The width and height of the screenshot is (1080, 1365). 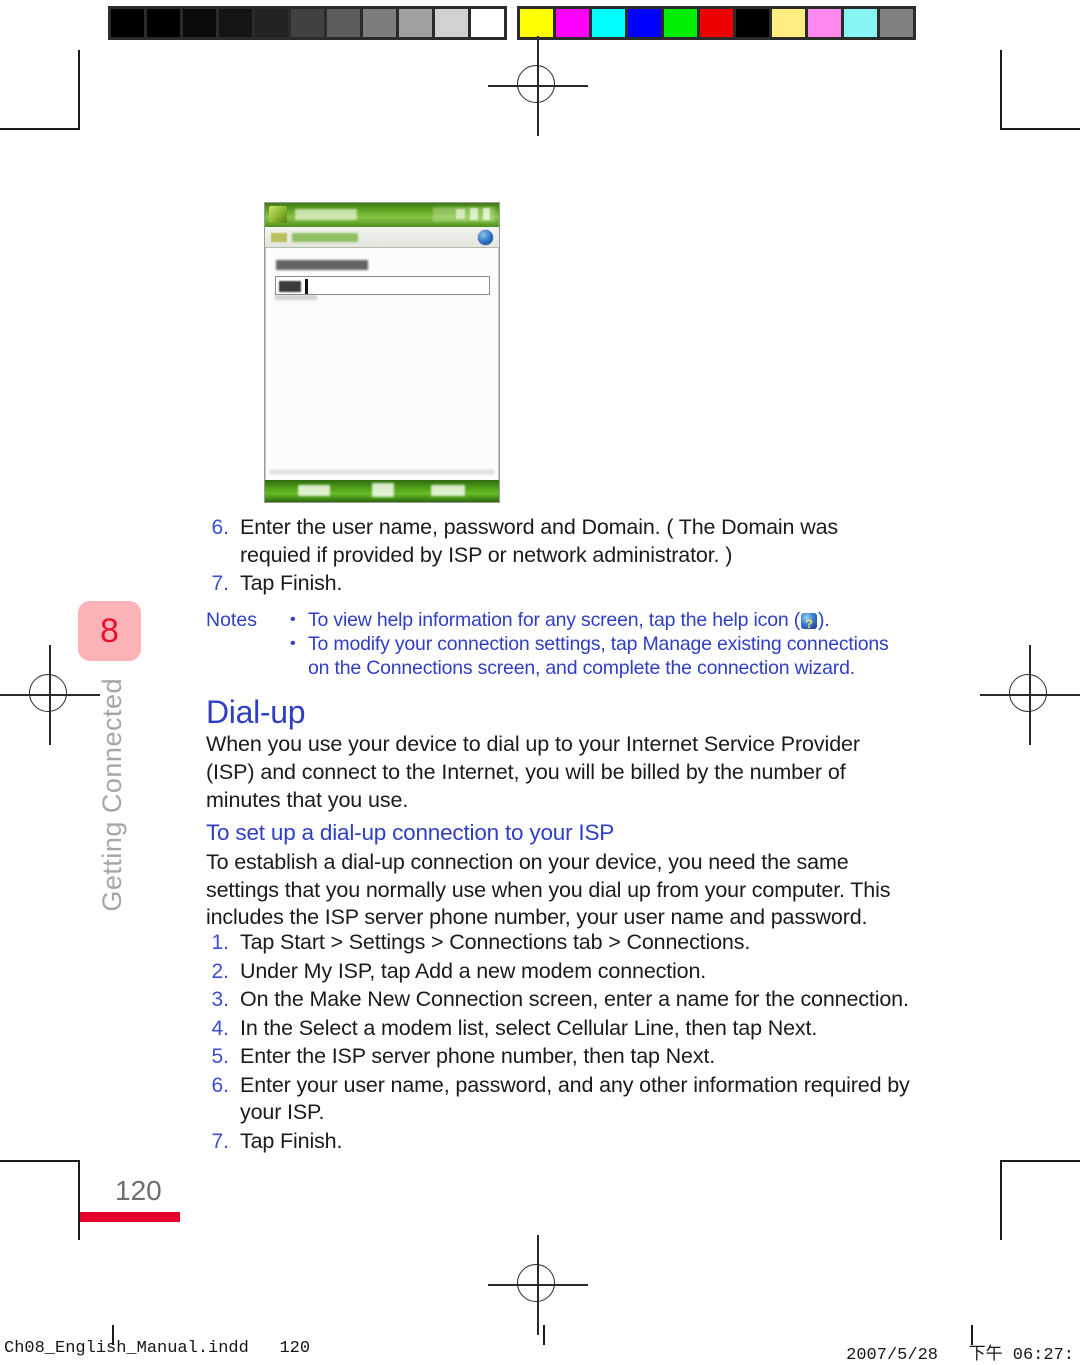 What do you see at coordinates (231, 620) in the screenshot?
I see `notes-label: Notes` at bounding box center [231, 620].